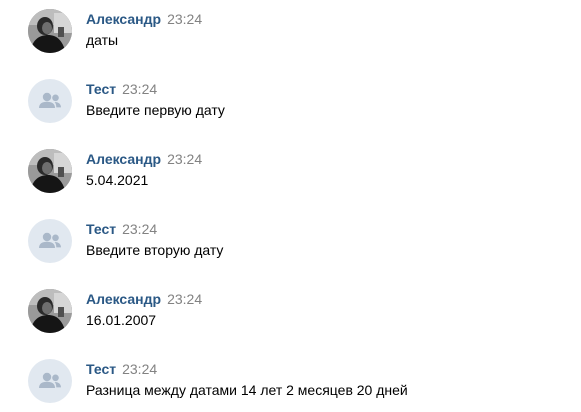 The width and height of the screenshot is (581, 412). What do you see at coordinates (121, 320) in the screenshot?
I see `message-text: 16.01.2007` at bounding box center [121, 320].